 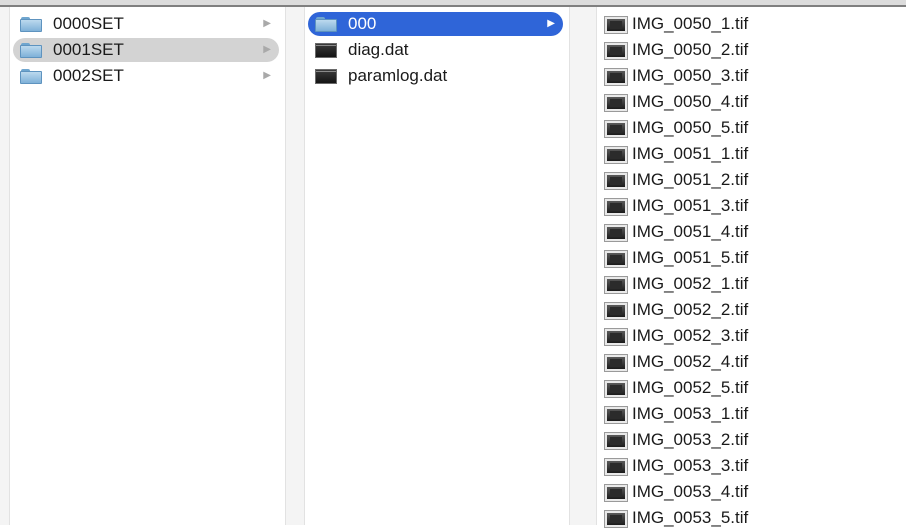 What do you see at coordinates (690, 361) in the screenshot?
I see `file-name: IMG_0052_4.tif` at bounding box center [690, 361].